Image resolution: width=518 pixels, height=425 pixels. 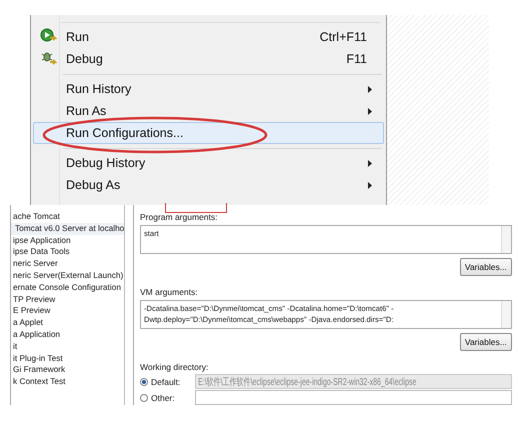 I want to click on menu-item: Debug History, so click(x=208, y=163).